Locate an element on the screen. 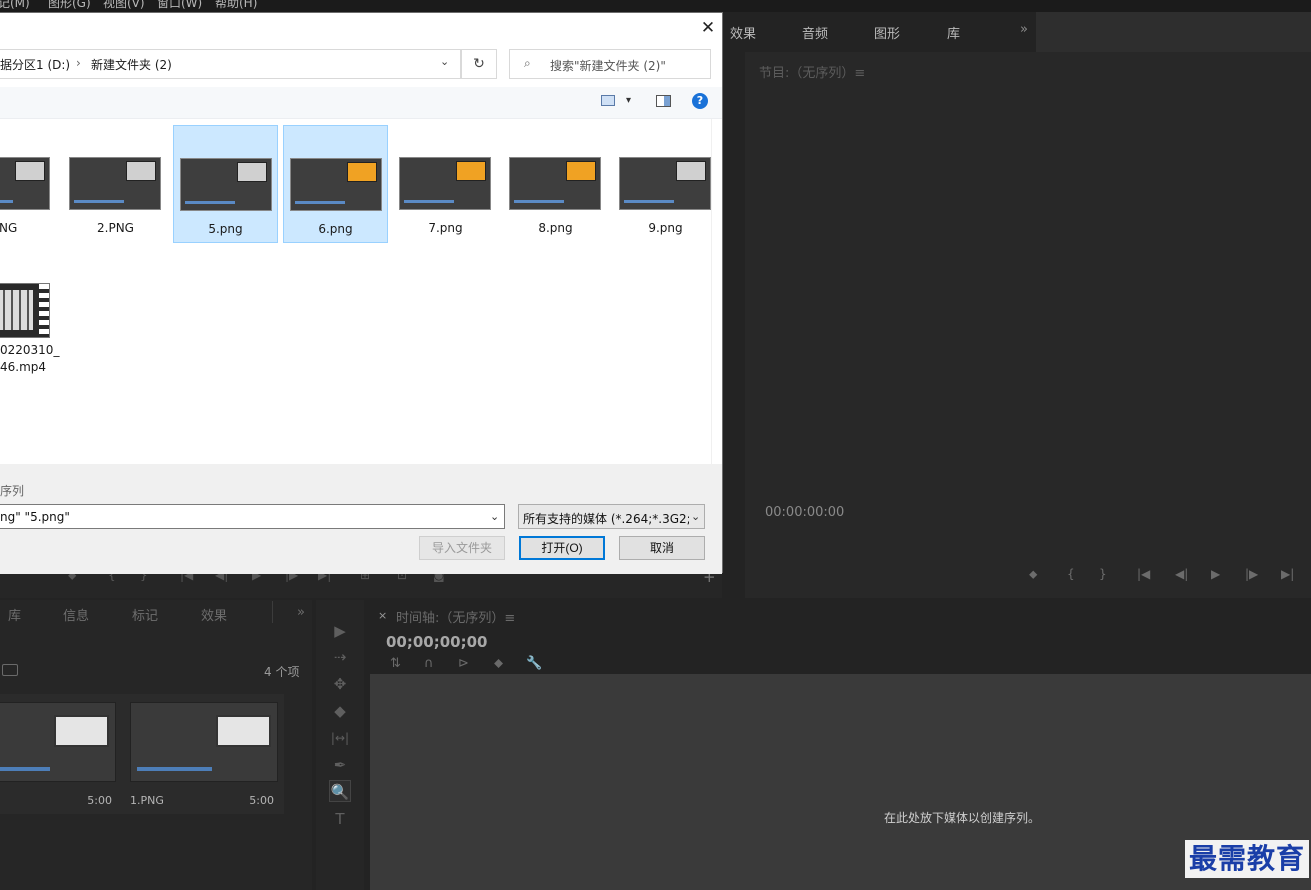  mark-out-icon: } is located at coordinates (1103, 574).